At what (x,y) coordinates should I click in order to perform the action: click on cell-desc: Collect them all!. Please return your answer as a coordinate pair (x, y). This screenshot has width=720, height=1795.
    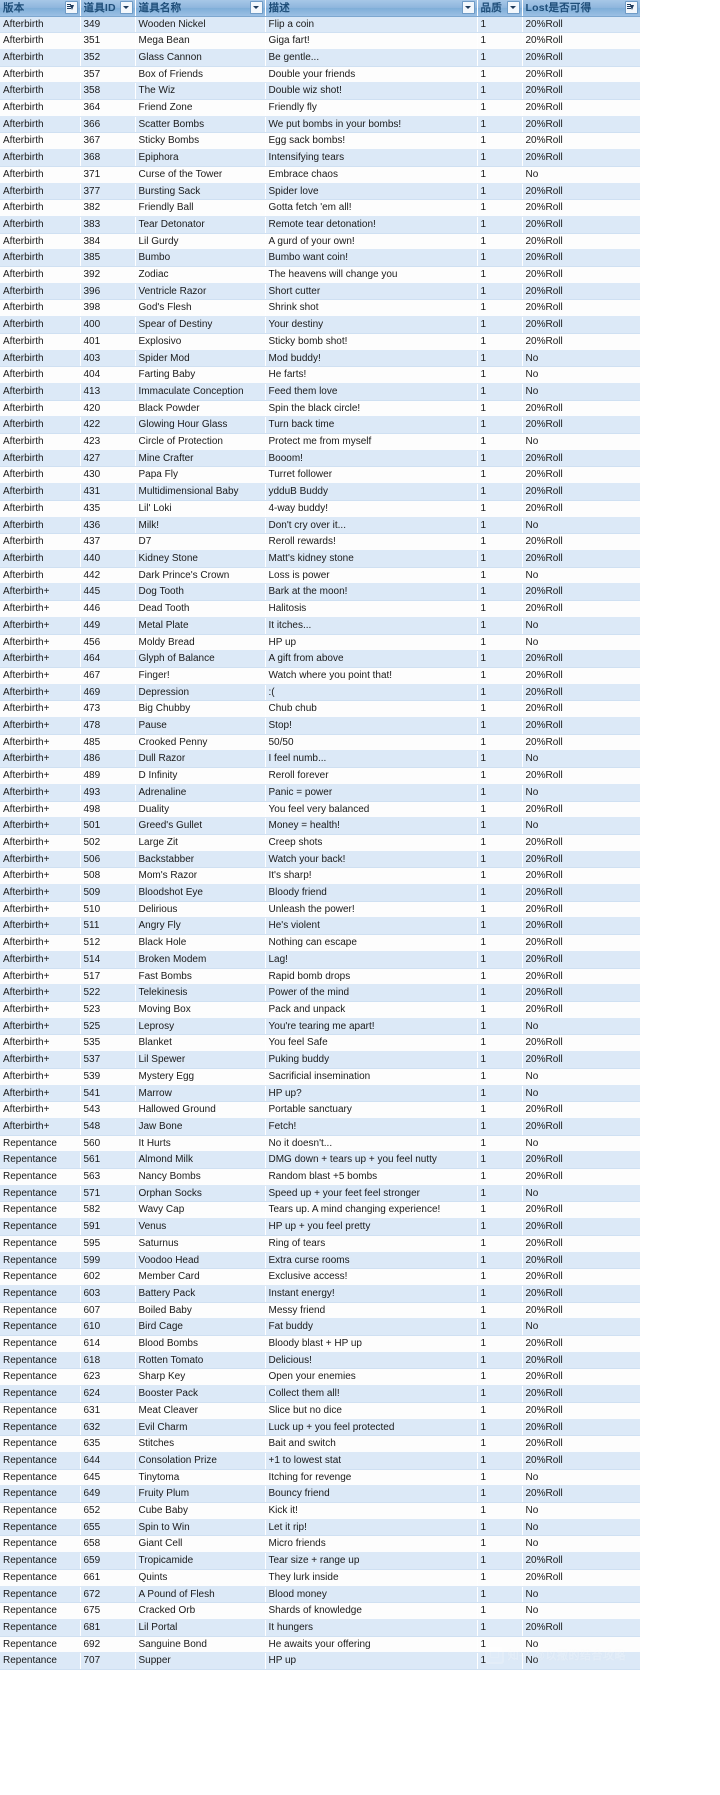
    Looking at the image, I should click on (371, 1394).